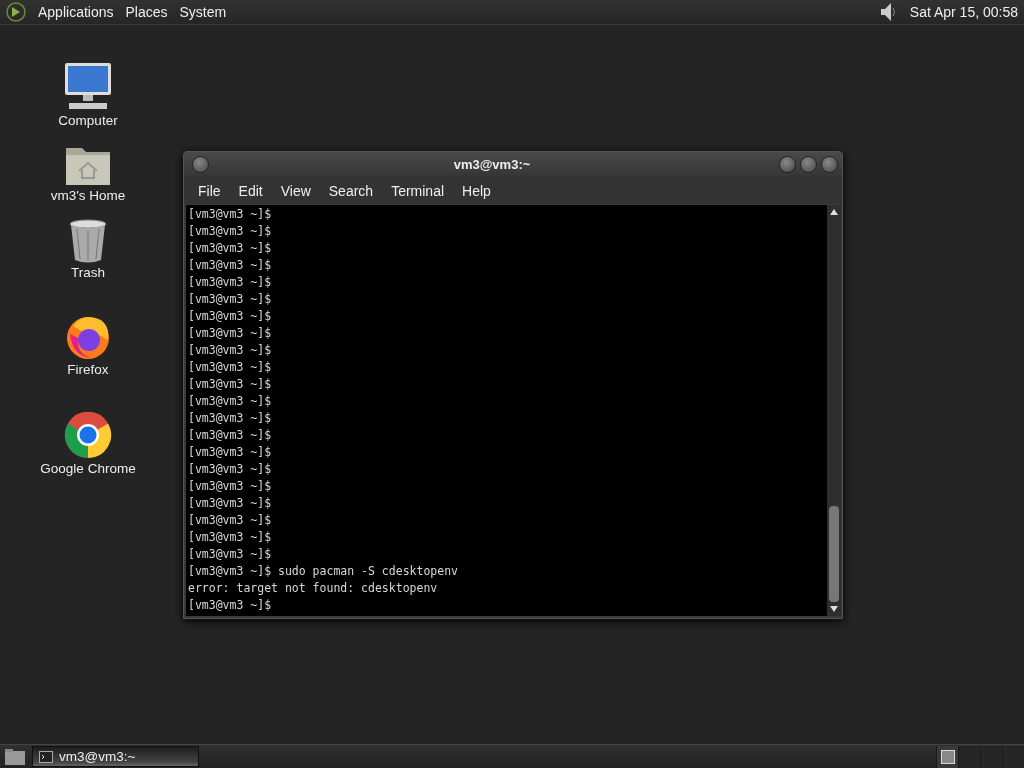 The height and width of the screenshot is (768, 1024). What do you see at coordinates (88, 86) in the screenshot?
I see `computer-icon` at bounding box center [88, 86].